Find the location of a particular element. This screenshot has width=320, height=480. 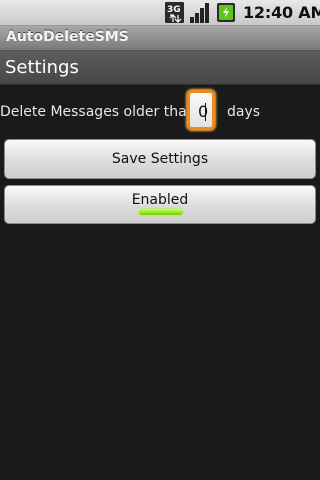

text-cursor is located at coordinates (205, 112).